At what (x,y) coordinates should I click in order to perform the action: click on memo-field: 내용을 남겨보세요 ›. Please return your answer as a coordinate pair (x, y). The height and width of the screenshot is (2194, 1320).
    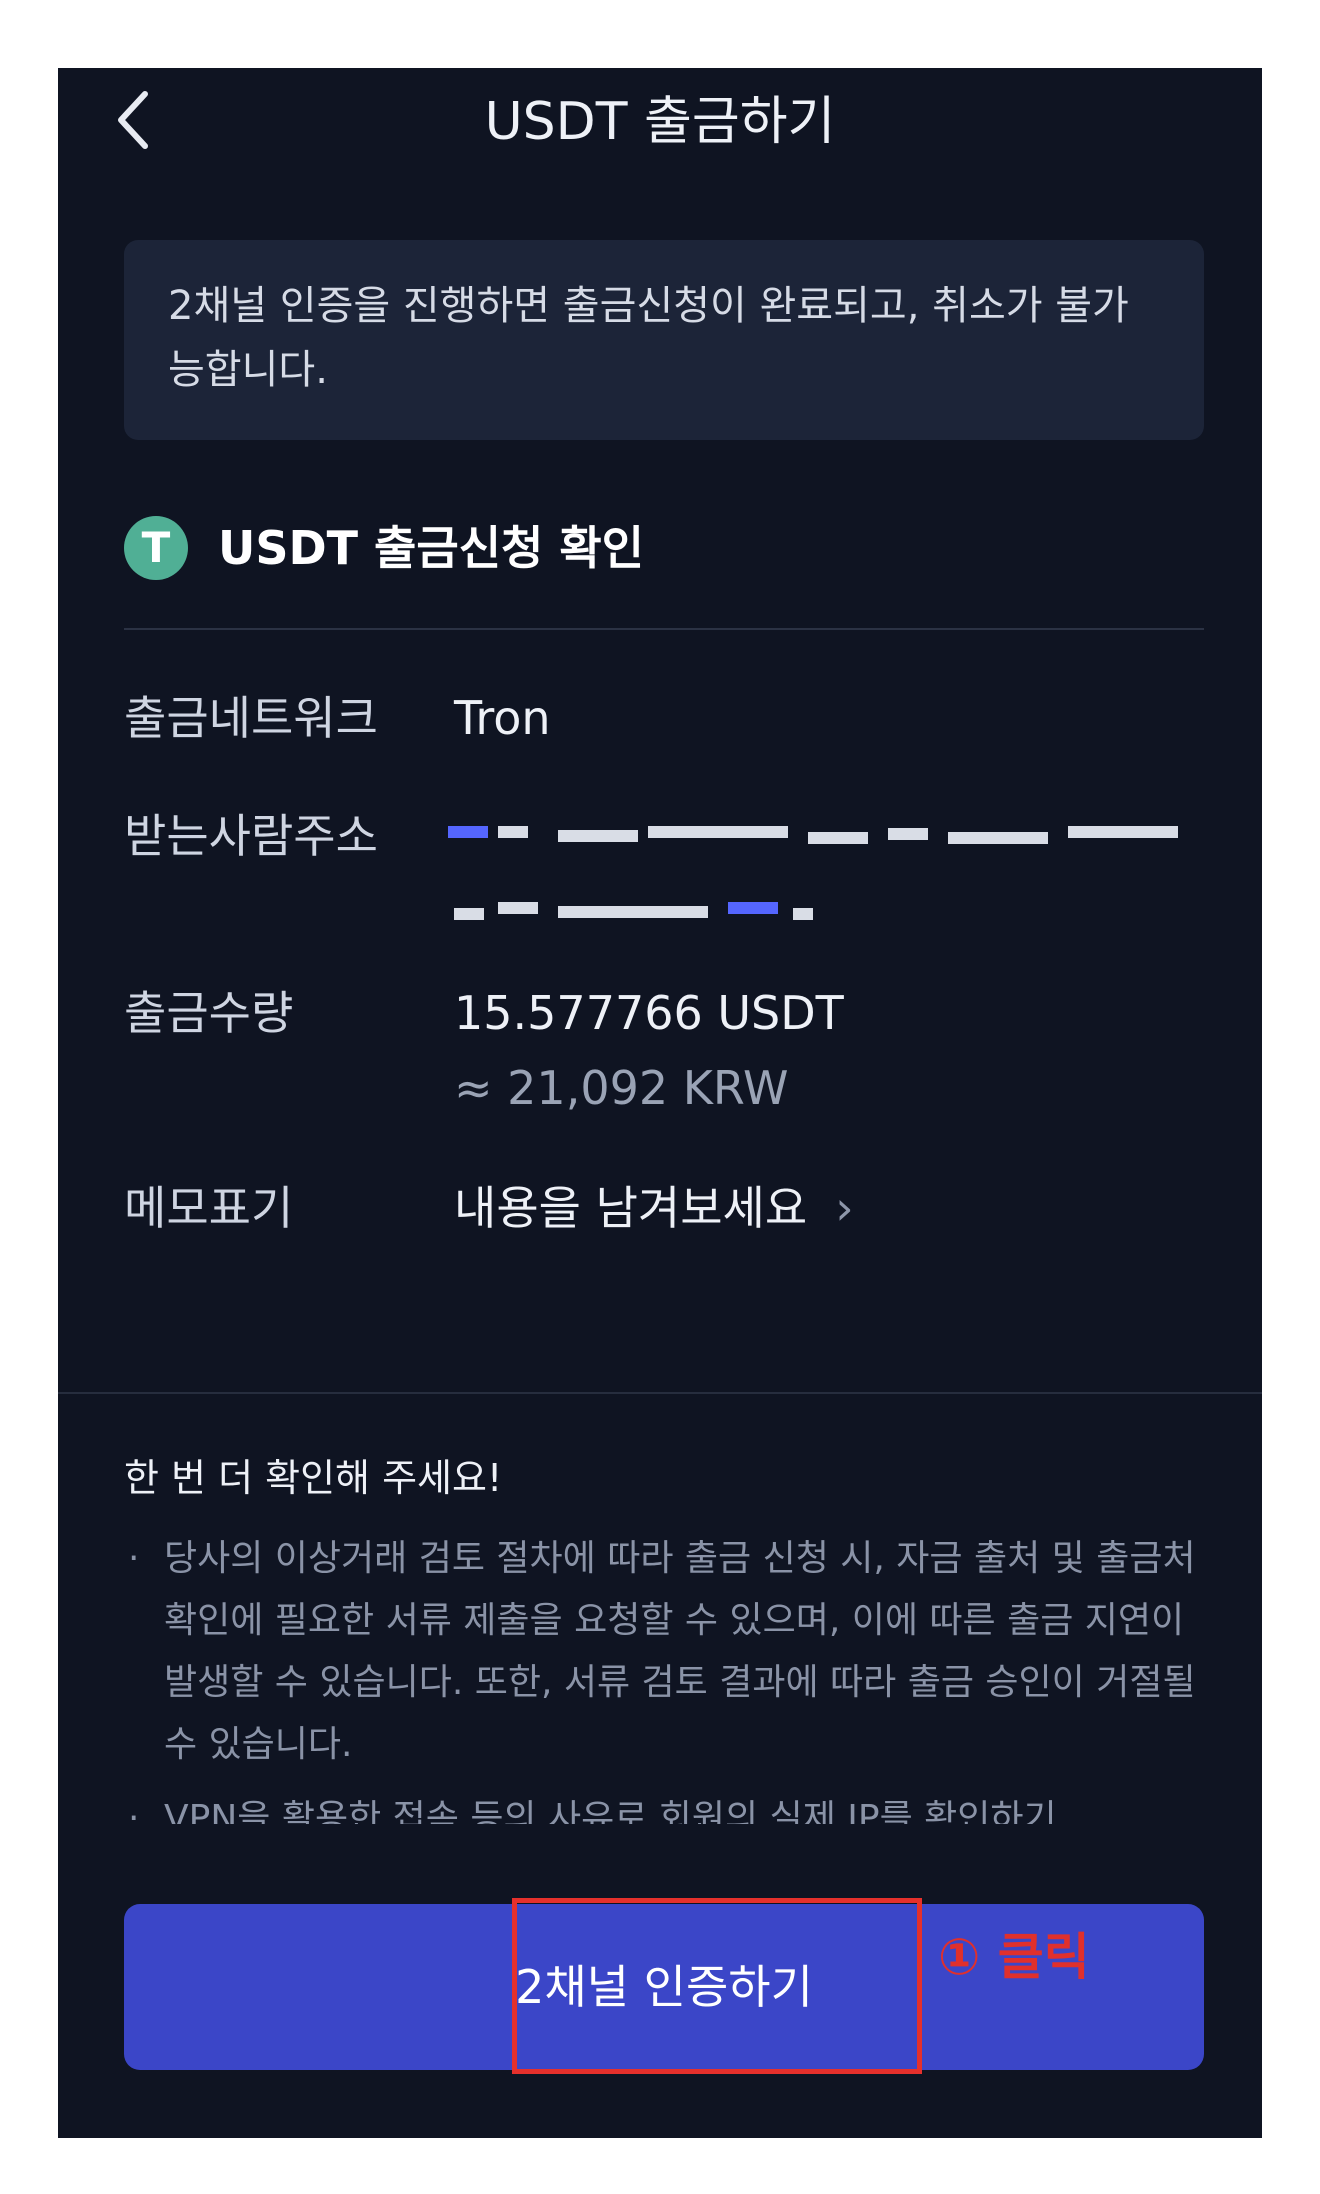
    Looking at the image, I should click on (654, 1208).